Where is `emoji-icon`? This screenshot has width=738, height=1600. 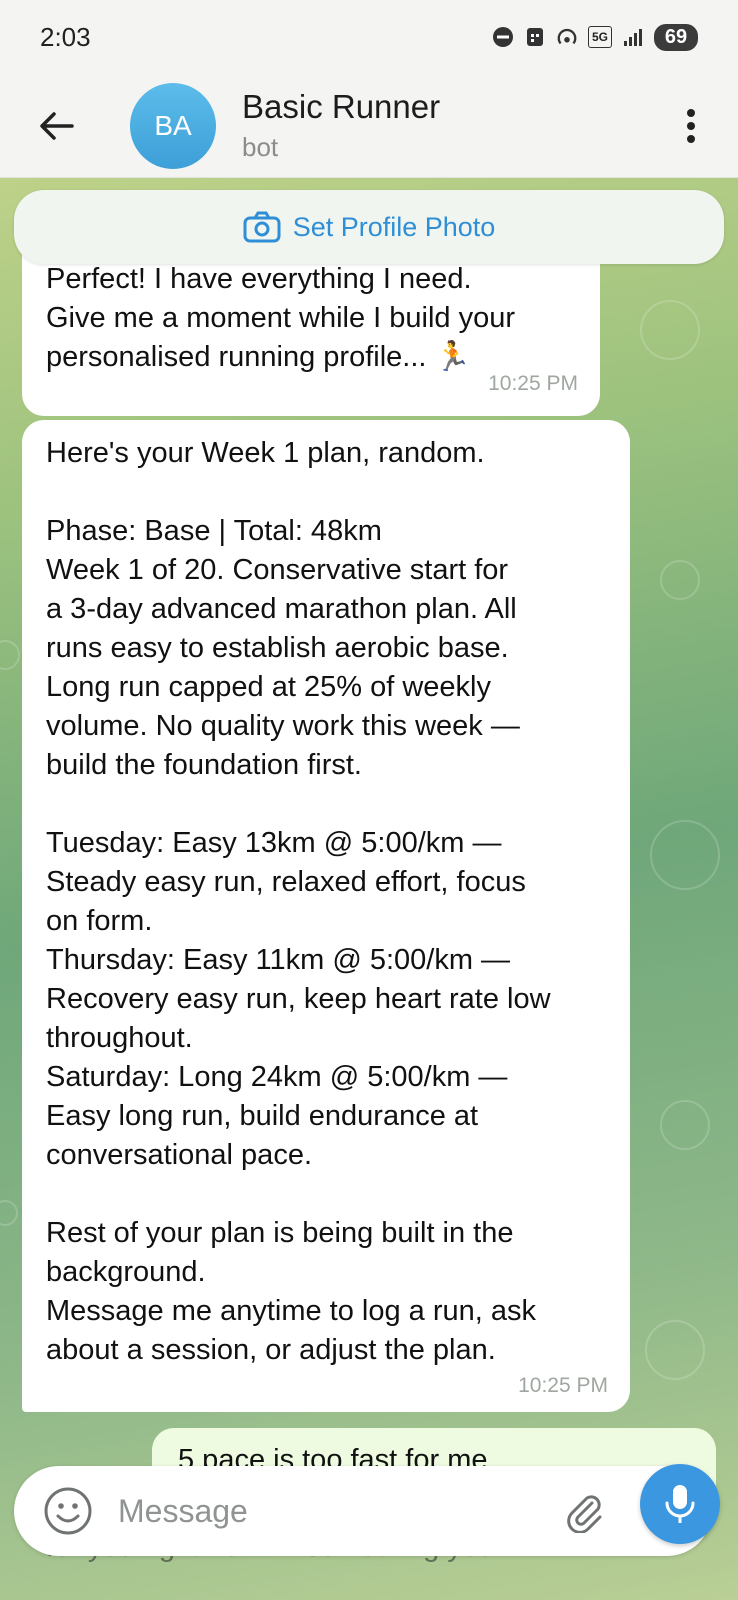
emoji-icon is located at coordinates (68, 1511).